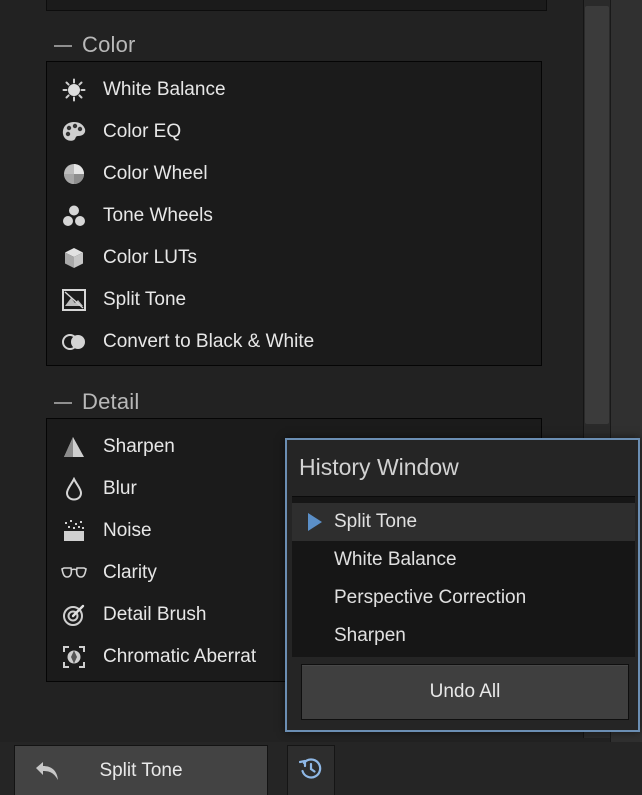  Describe the element at coordinates (74, 132) in the screenshot. I see `color-eq-icon` at that location.